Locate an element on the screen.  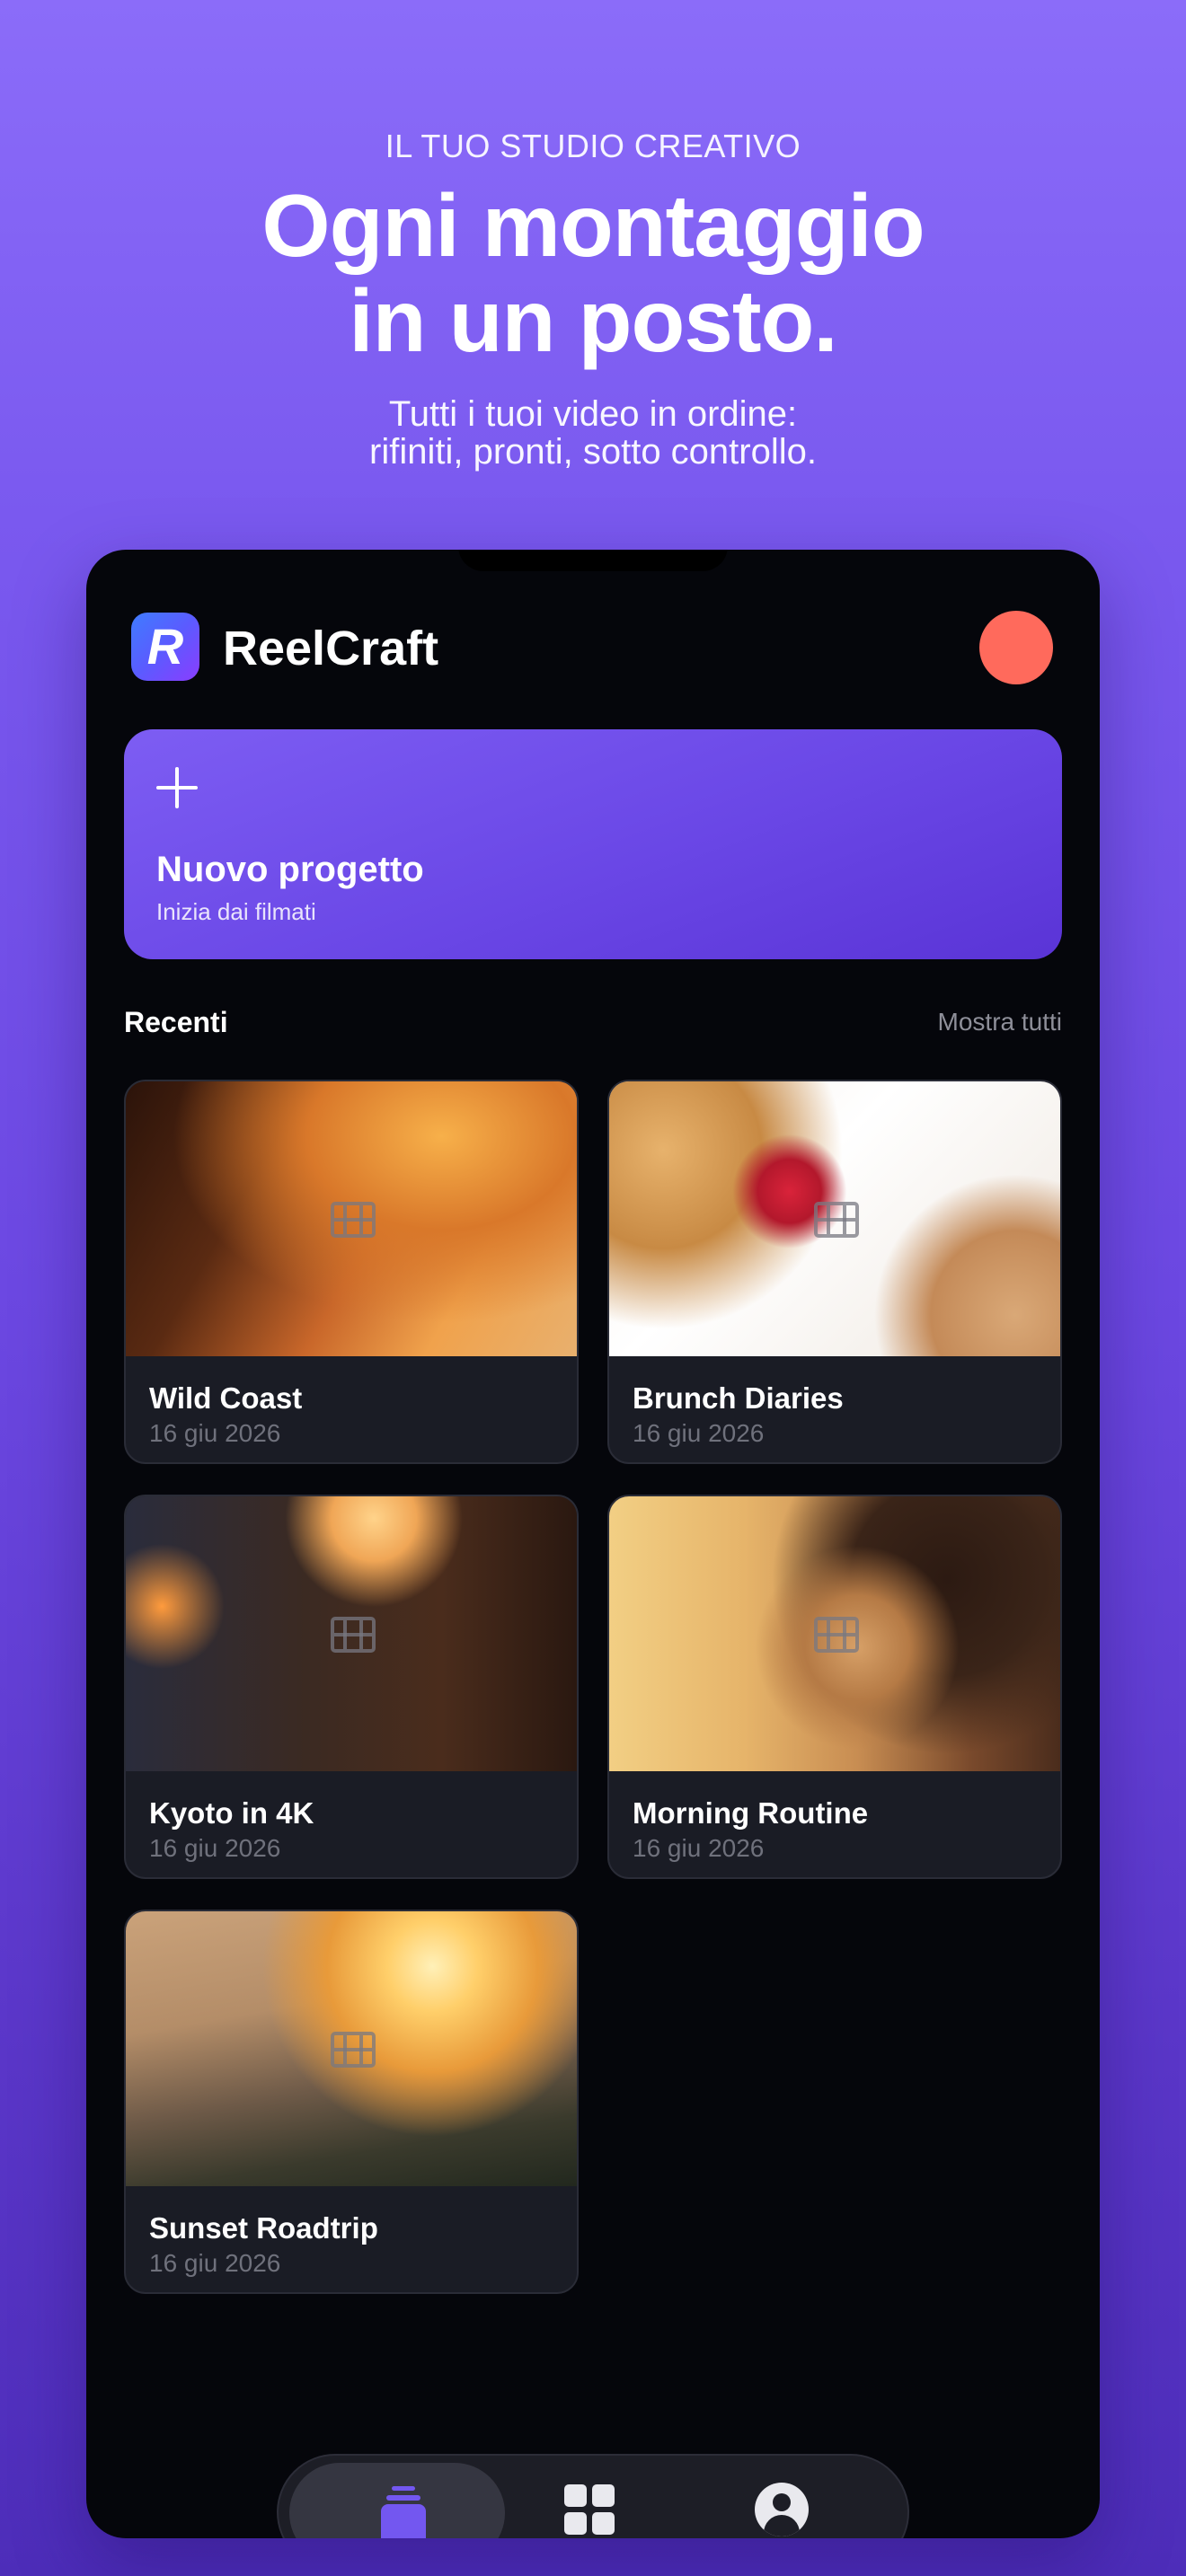
app-name: ReelCraft is located at coordinates (331, 648).